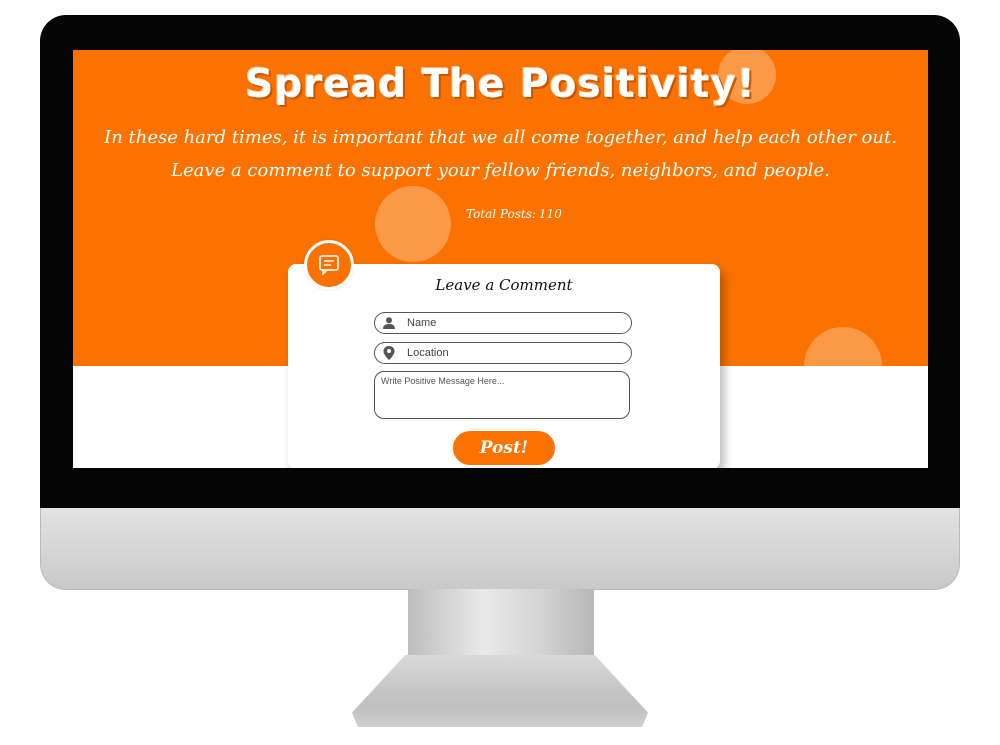  What do you see at coordinates (500, 84) in the screenshot?
I see `page-title: Spread The Positivity!` at bounding box center [500, 84].